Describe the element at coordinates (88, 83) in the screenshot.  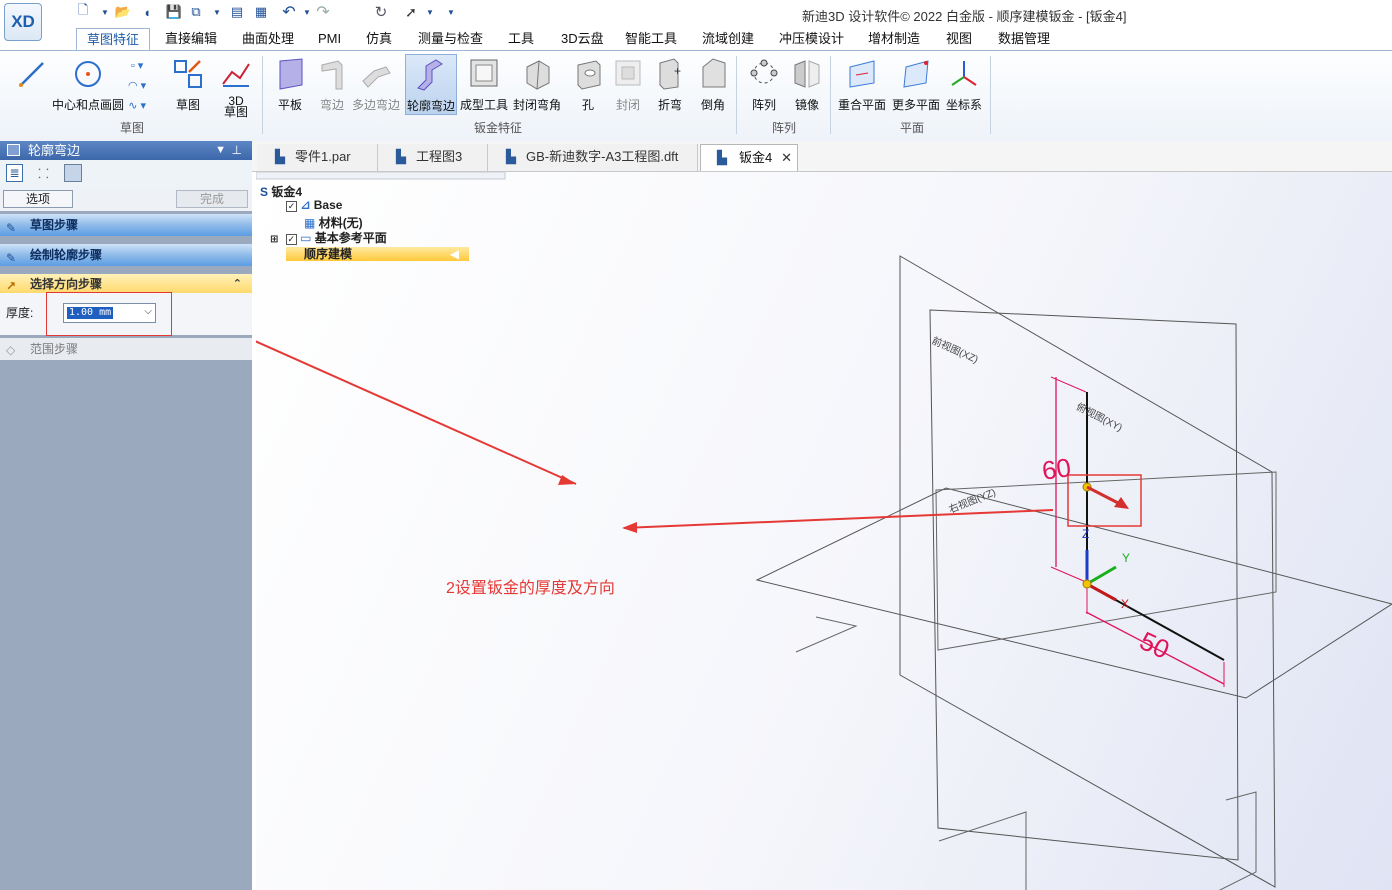
I see `center-circle-button: 中心和点画圆` at that location.